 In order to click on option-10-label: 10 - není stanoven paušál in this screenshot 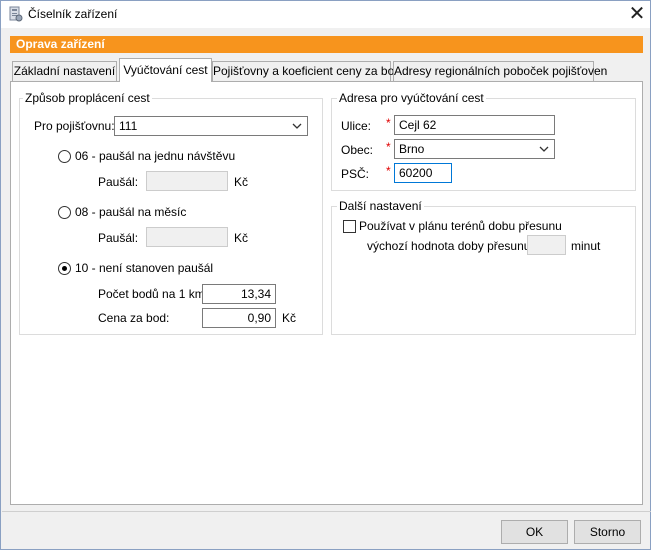, I will do `click(144, 268)`.